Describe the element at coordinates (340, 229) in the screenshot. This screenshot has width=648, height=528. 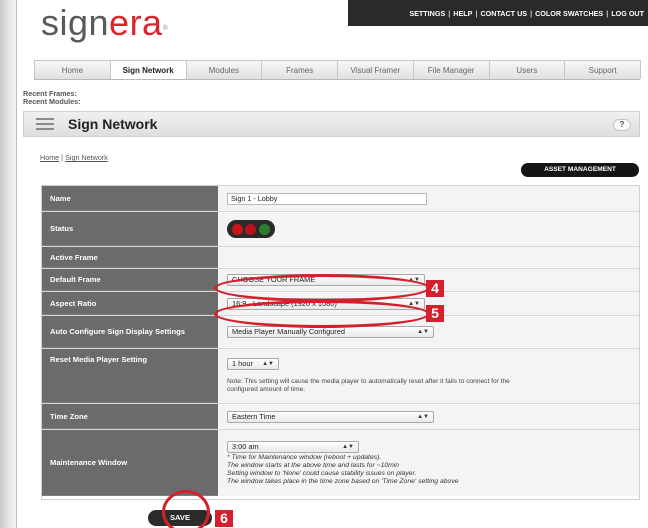
I see `row-status: Status` at that location.